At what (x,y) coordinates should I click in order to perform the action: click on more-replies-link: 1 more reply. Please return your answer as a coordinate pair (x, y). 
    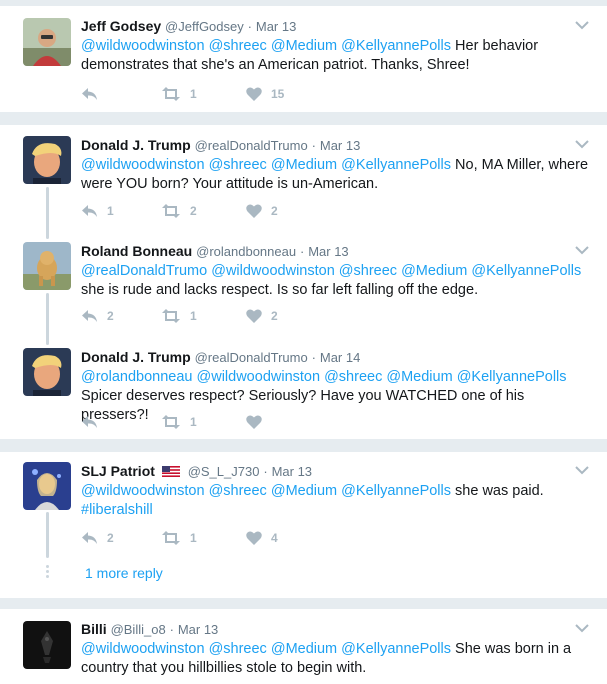
    Looking at the image, I should click on (124, 573).